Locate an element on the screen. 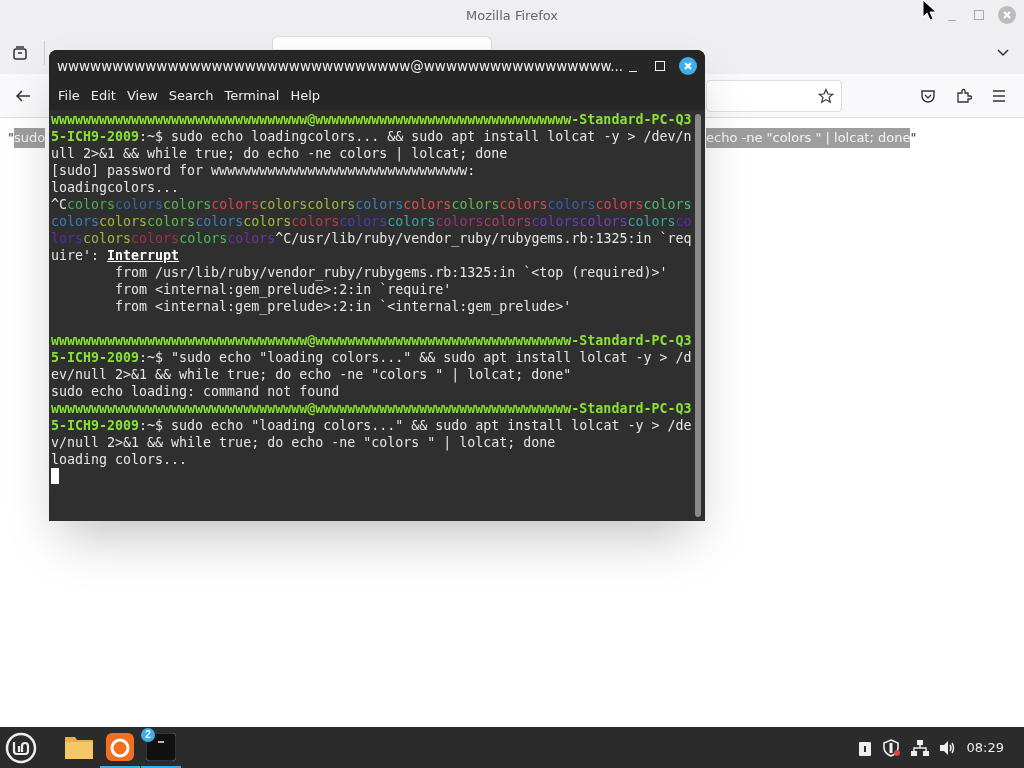 The width and height of the screenshot is (1024, 768). terminal-text: ull 2>&1 && while true; do echo -ne colors | lolcat; done is located at coordinates (279, 153).